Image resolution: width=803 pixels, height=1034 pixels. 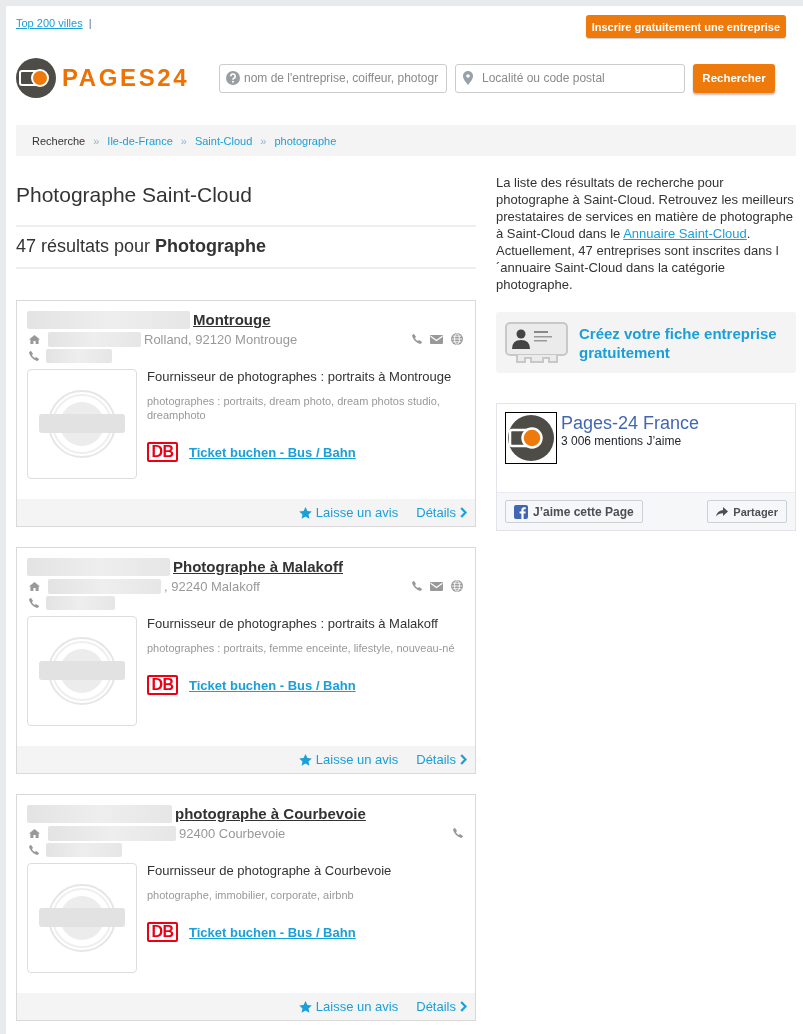 I want to click on tags-text: photographe, immobilier, corporate, airbnb, so click(x=251, y=895).